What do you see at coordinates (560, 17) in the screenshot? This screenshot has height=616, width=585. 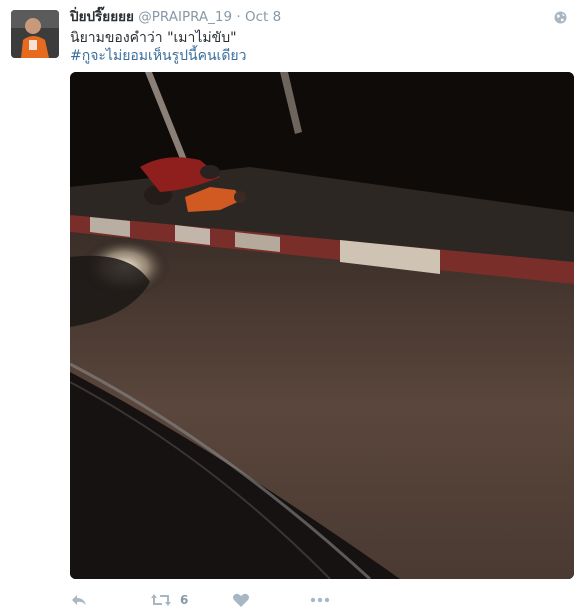 I see `globe-icon` at bounding box center [560, 17].